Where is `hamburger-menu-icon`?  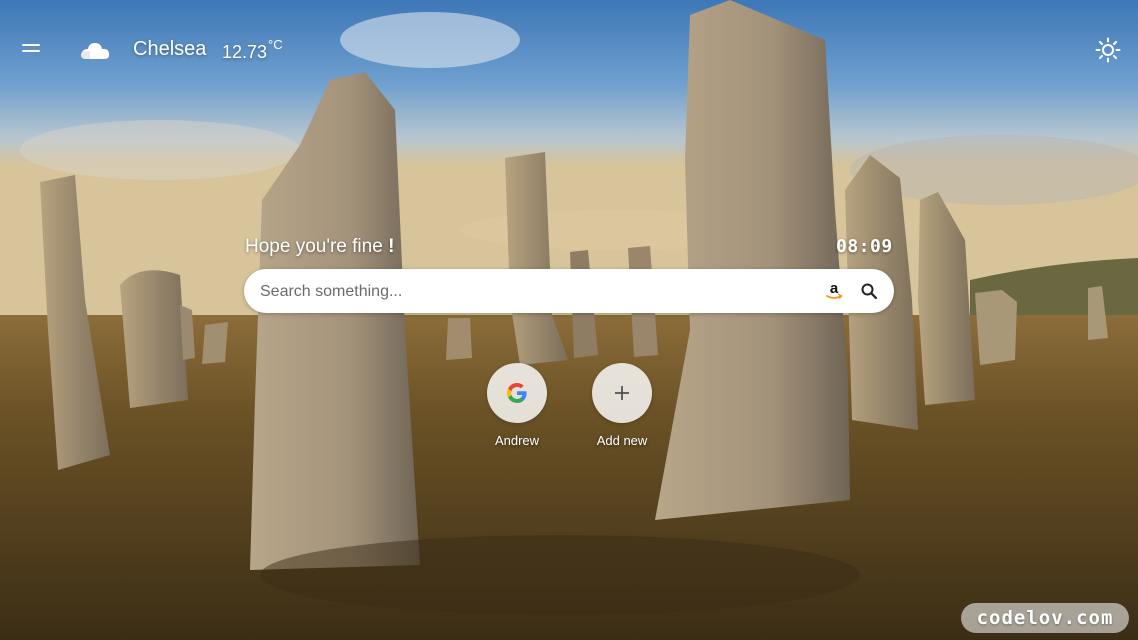
hamburger-menu-icon is located at coordinates (31, 45).